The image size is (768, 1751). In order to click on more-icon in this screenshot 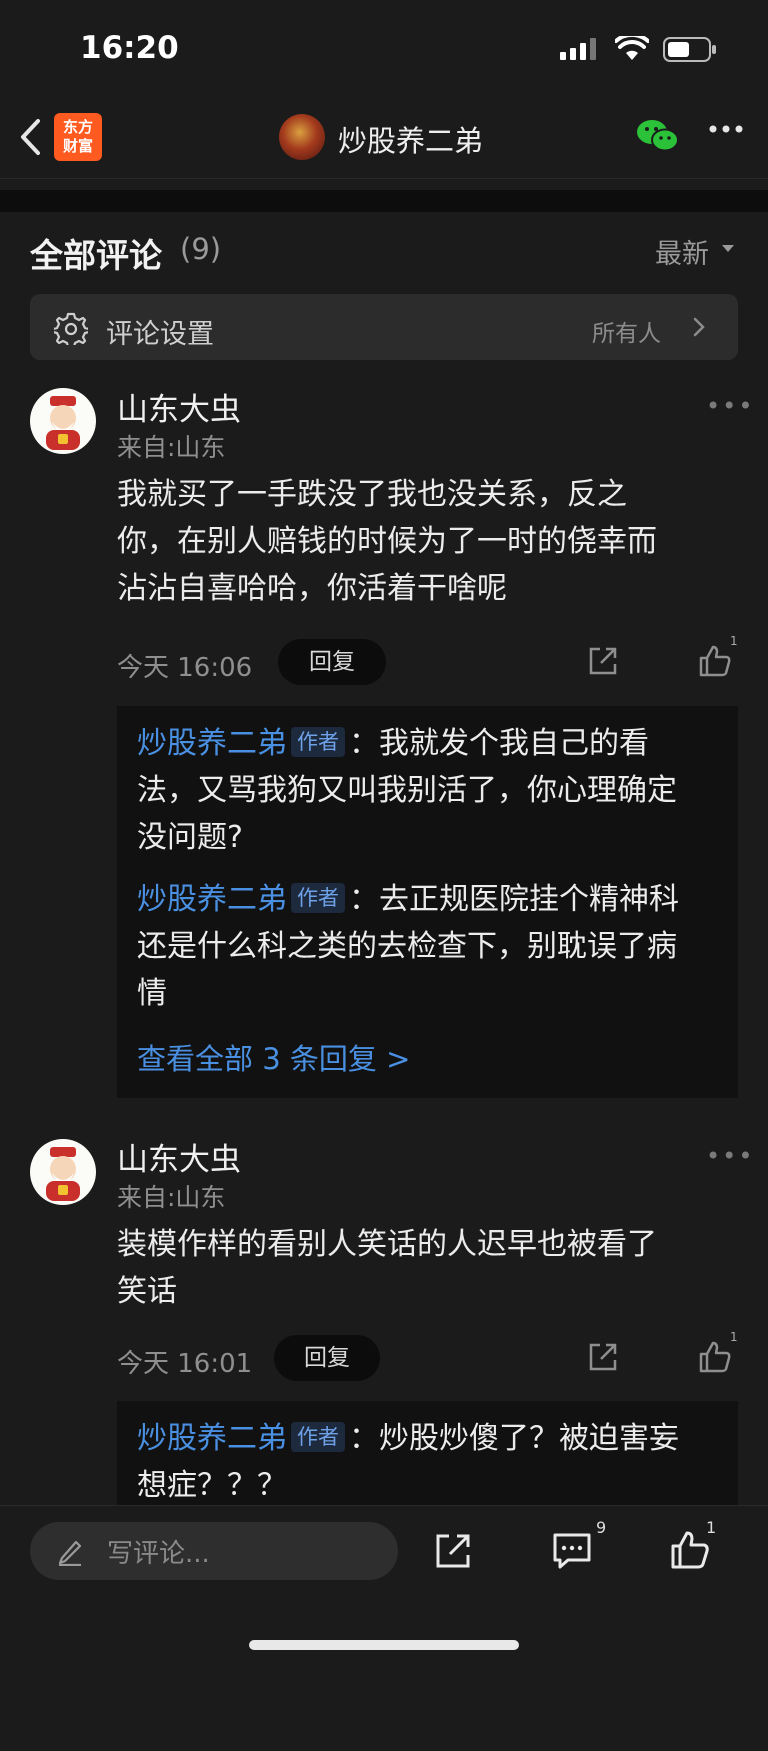, I will do `click(726, 129)`.